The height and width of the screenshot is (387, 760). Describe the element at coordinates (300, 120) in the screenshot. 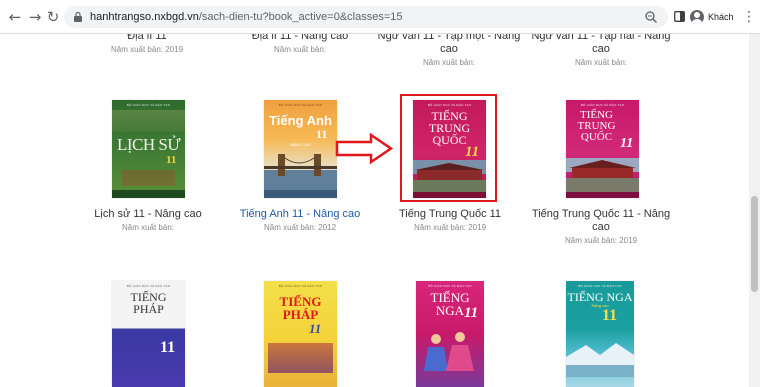

I see `cover-title: Tiếng Anh` at that location.